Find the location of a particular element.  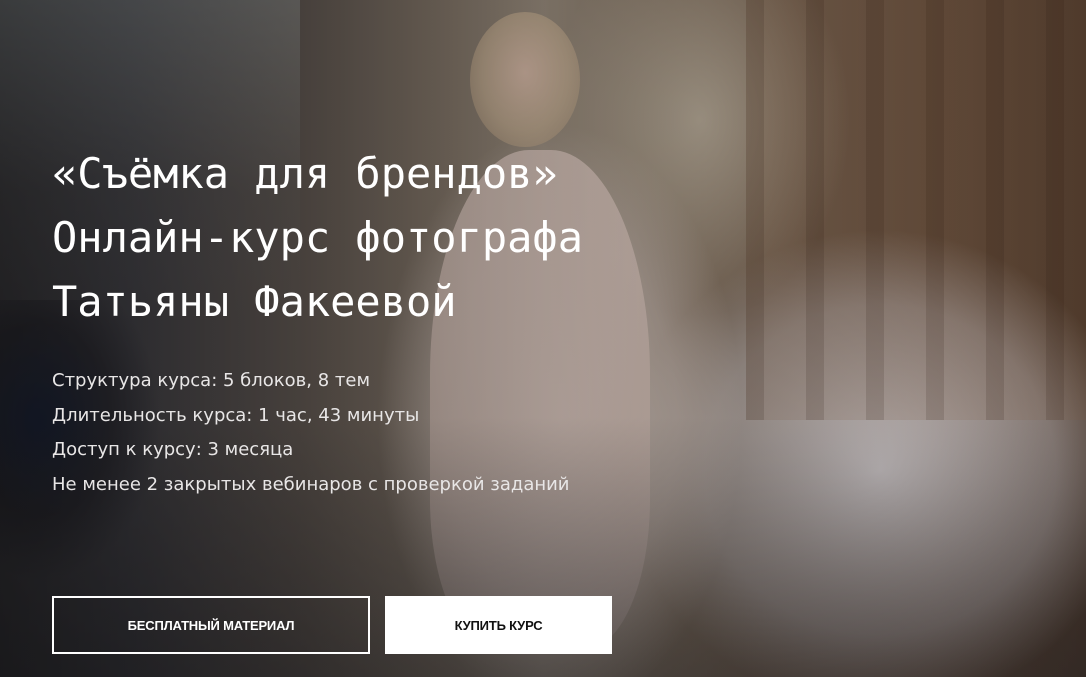

course-fact-access: Доступ к курсу: 3 месяца is located at coordinates (173, 449).